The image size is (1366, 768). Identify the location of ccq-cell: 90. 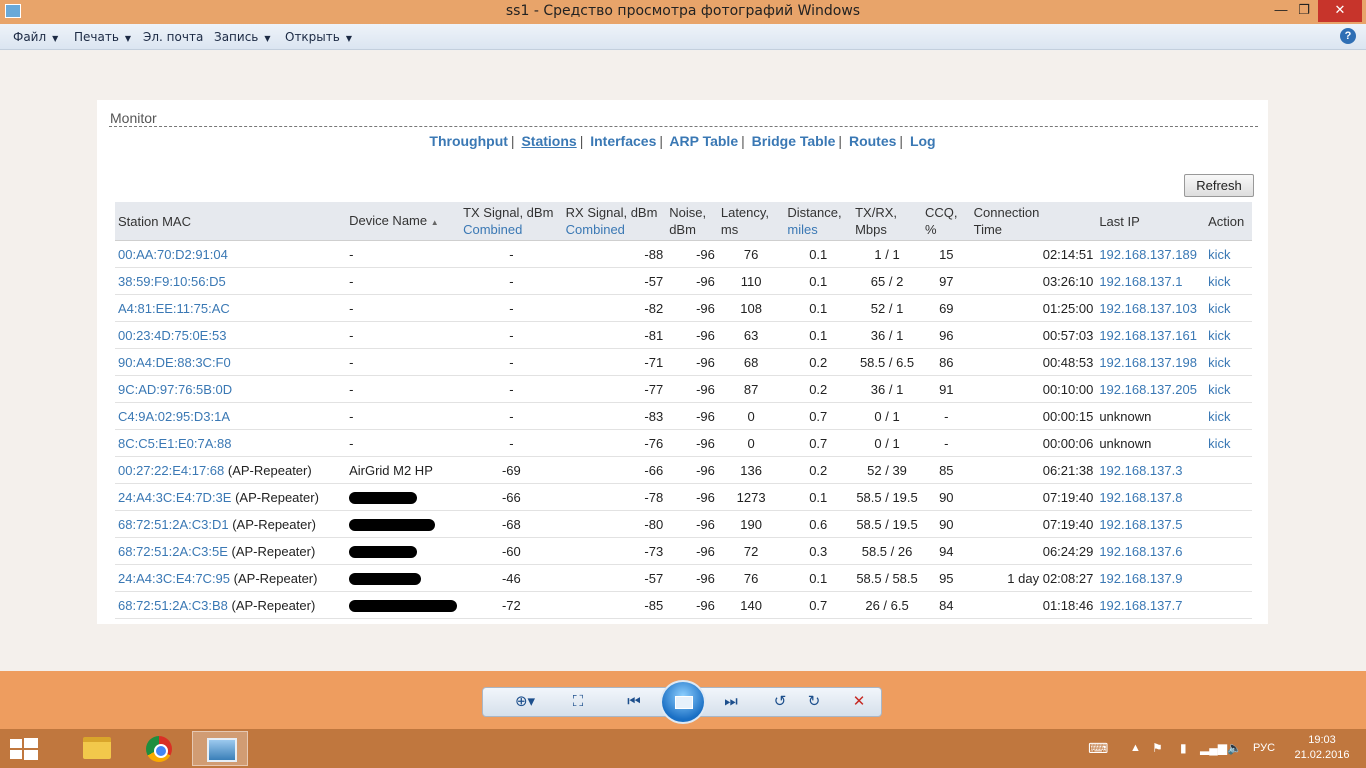
(946, 497).